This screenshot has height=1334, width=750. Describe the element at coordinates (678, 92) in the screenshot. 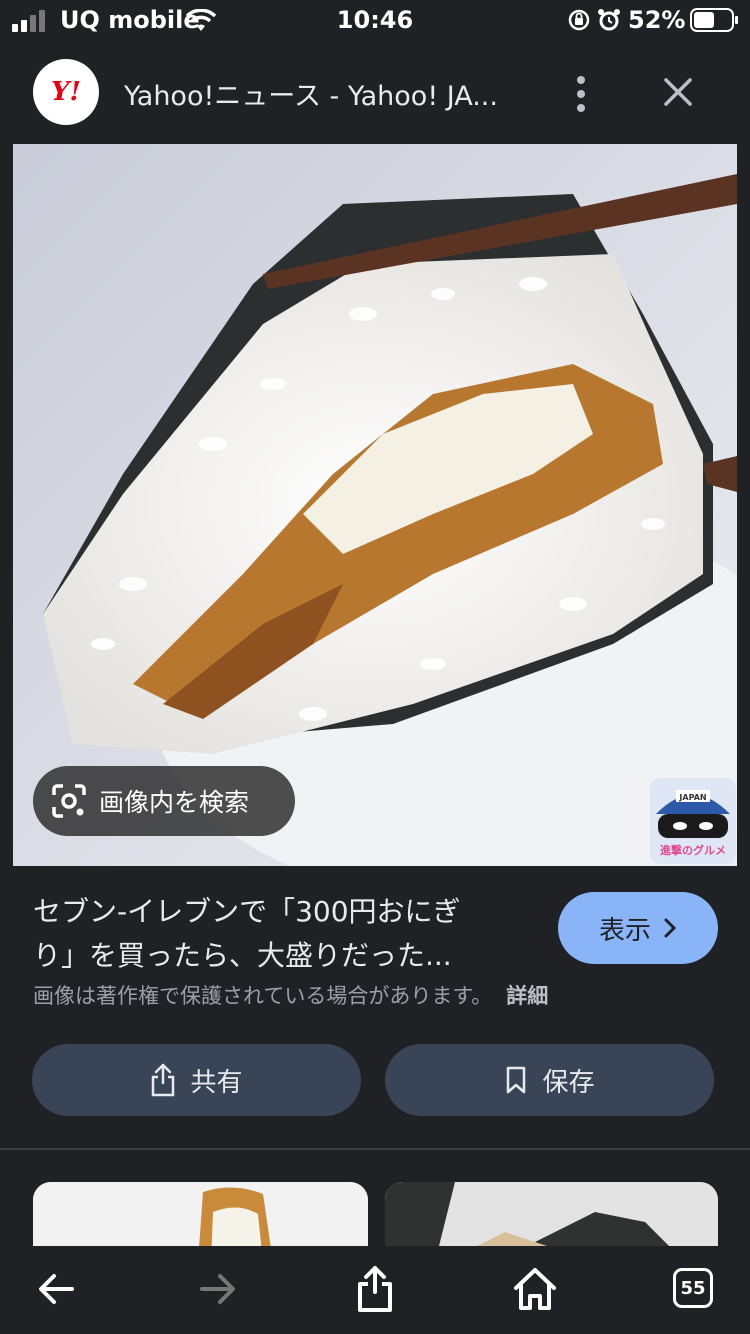

I see `close-icon` at that location.